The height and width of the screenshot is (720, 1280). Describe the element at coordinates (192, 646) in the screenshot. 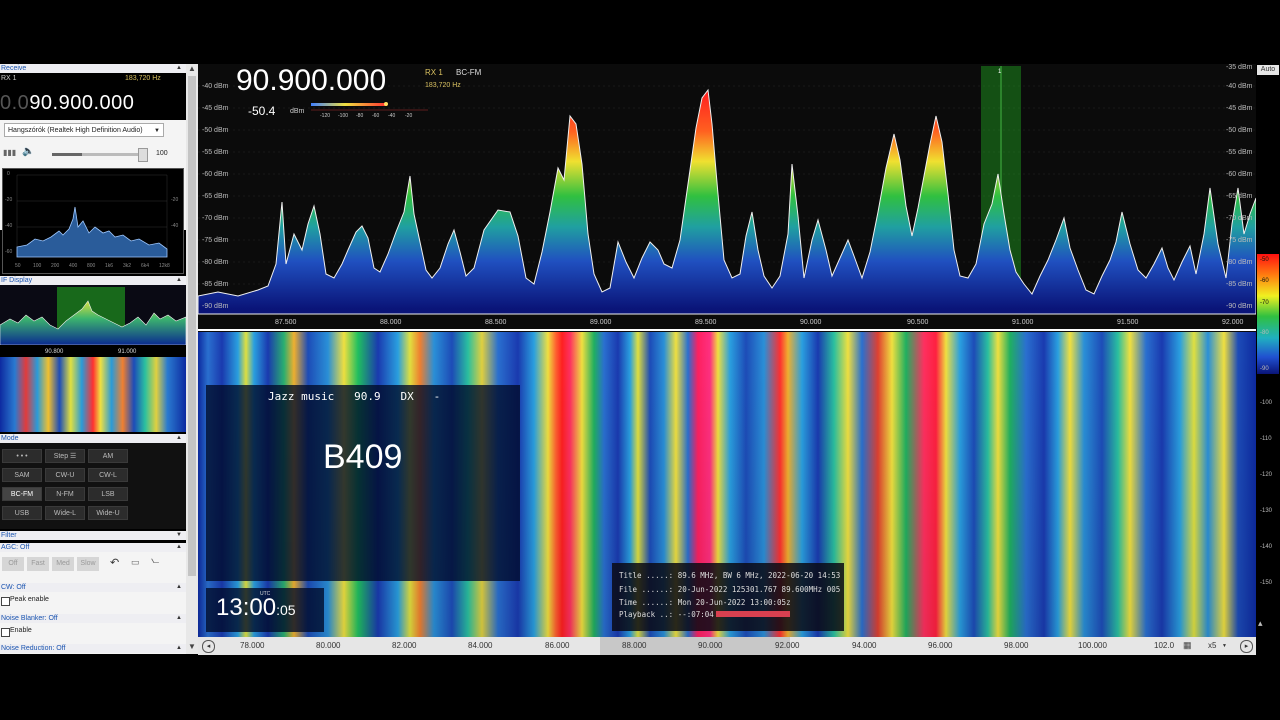

I see `scroll-down-icon: ▼` at that location.